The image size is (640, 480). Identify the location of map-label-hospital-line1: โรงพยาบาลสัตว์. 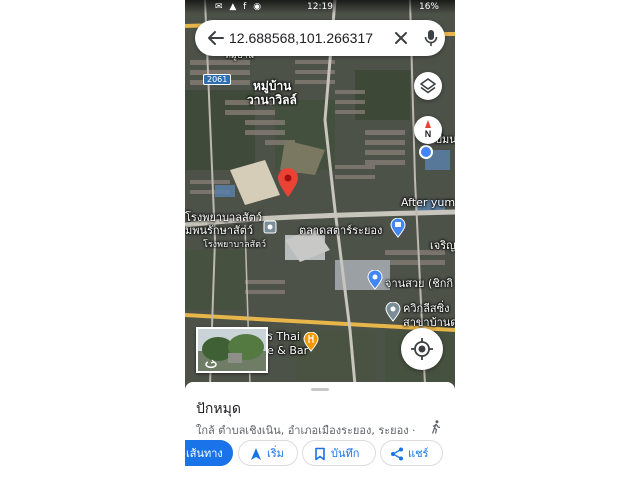
(223, 217).